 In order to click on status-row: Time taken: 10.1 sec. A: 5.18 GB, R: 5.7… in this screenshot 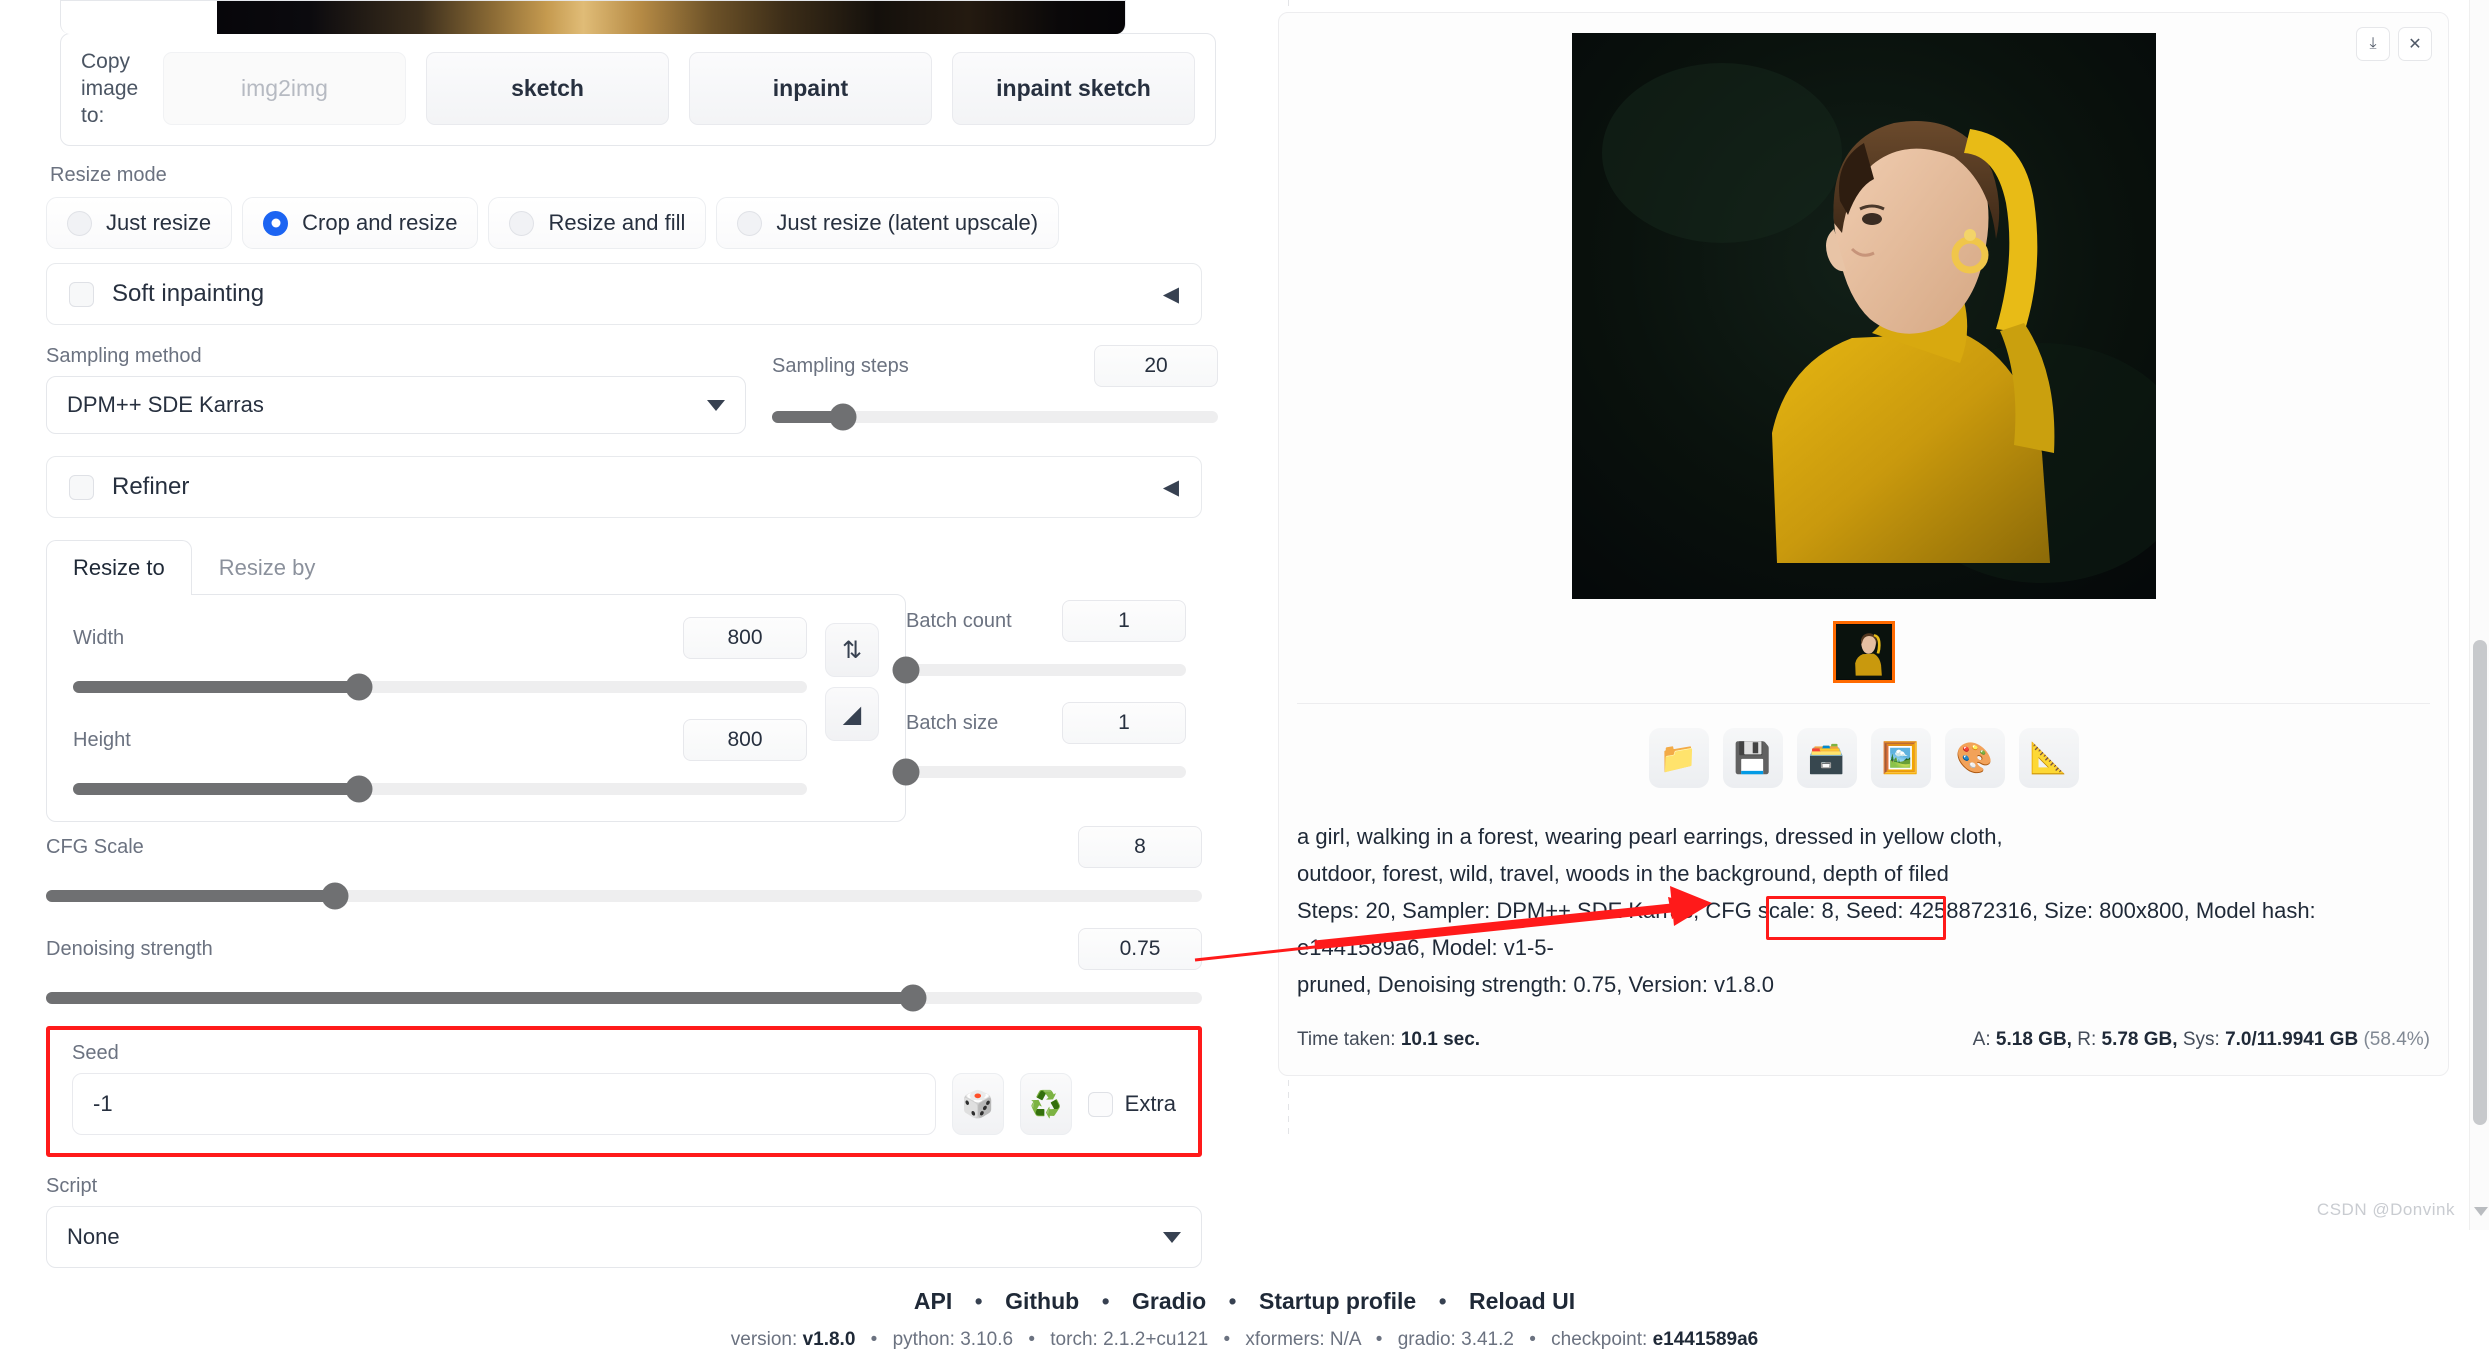, I will do `click(1863, 1040)`.